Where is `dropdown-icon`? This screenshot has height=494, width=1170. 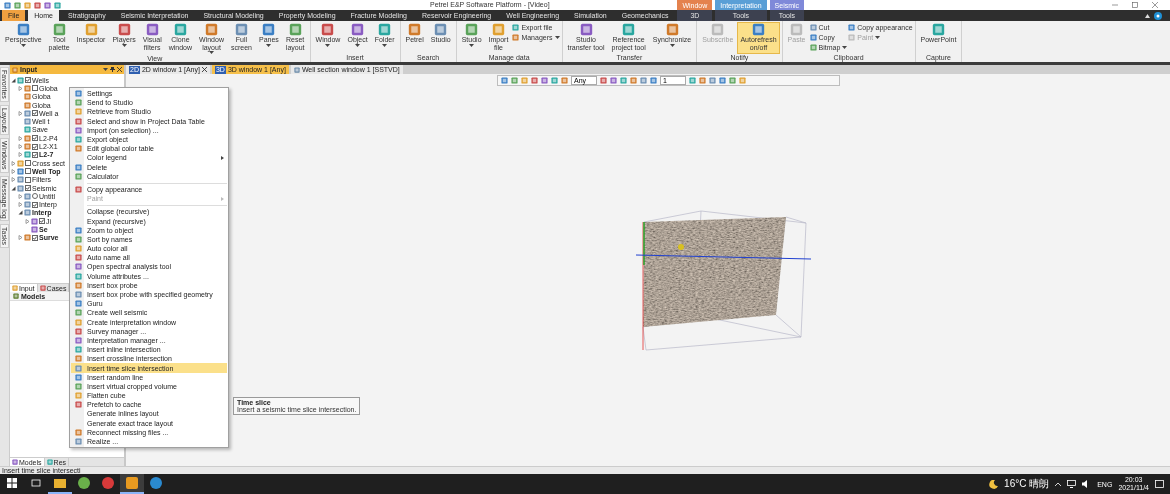 dropdown-icon is located at coordinates (105, 69).